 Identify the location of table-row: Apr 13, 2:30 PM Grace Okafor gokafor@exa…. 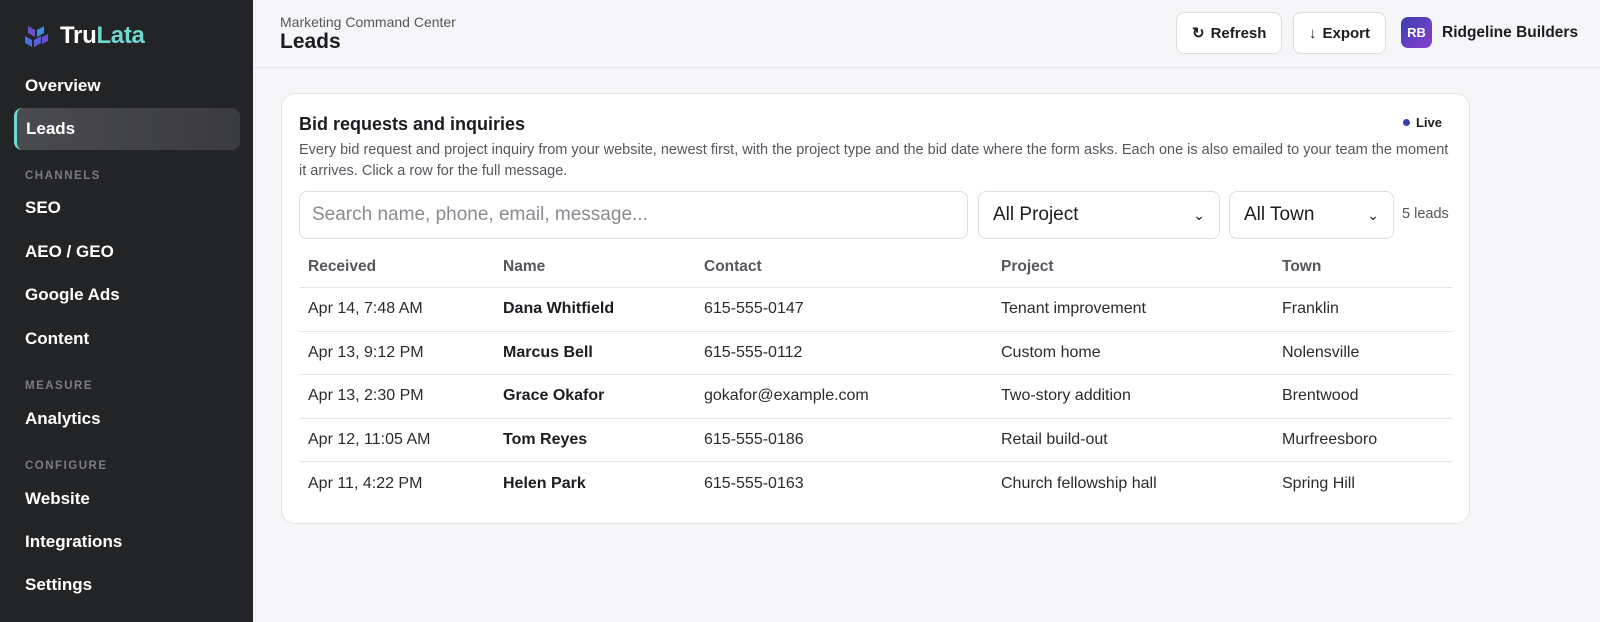
(876, 397).